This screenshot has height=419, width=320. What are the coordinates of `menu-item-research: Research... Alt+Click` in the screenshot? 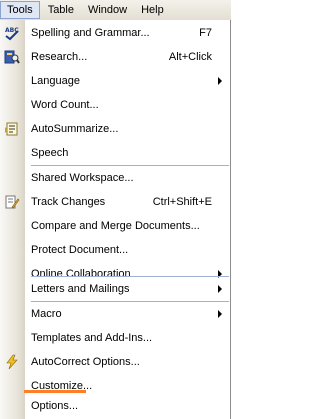 It's located at (115, 57).